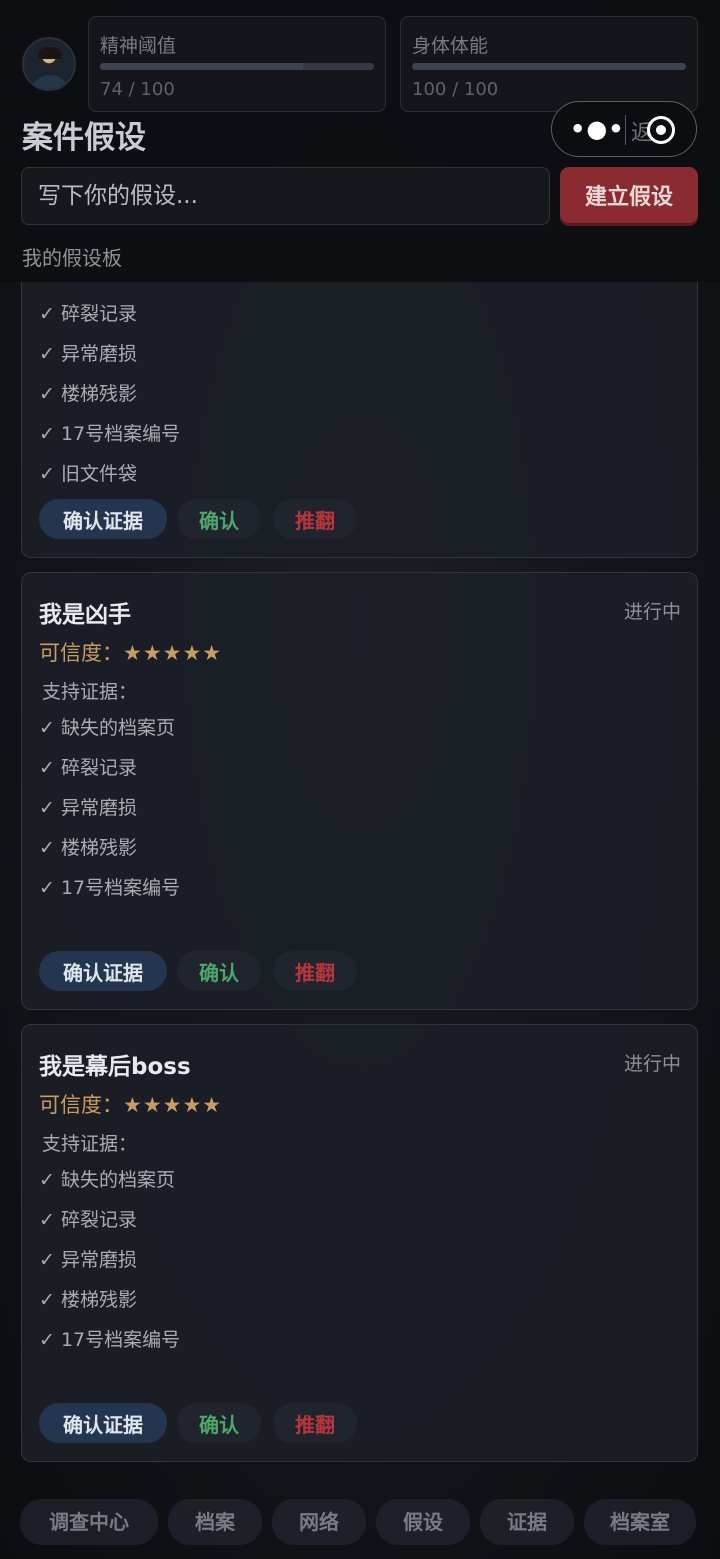 This screenshot has width=720, height=1559. I want to click on physical-progress-bar, so click(549, 66).